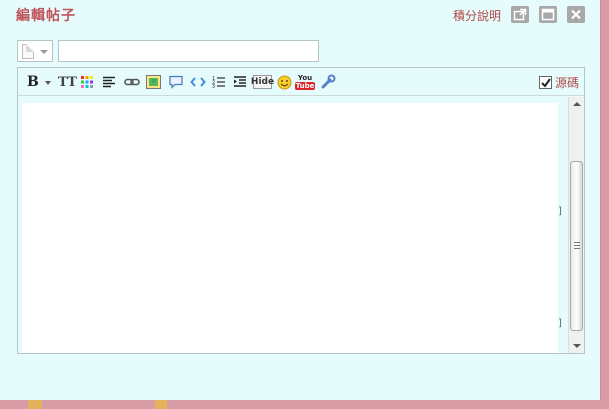  I want to click on color-button, so click(87, 82).